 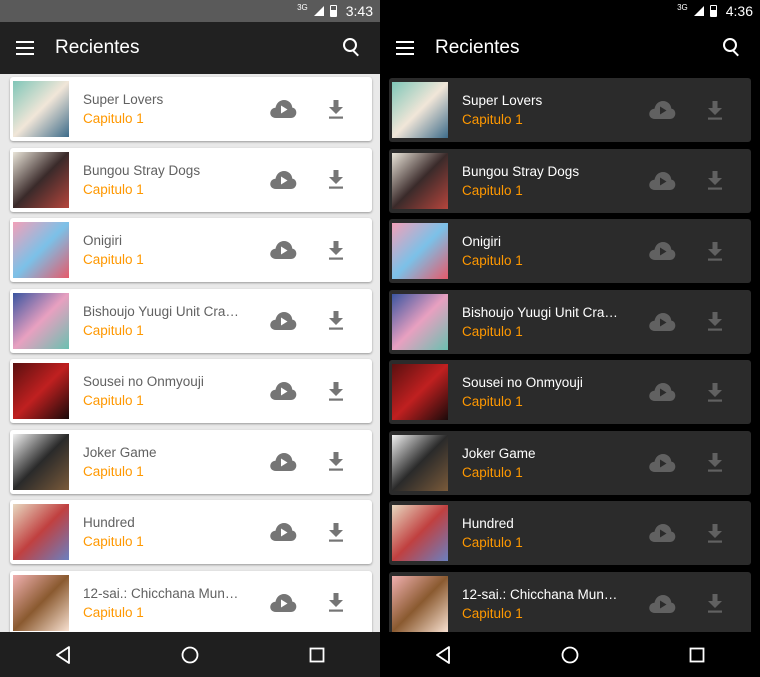 I want to click on series-title: Hundred, so click(x=488, y=523).